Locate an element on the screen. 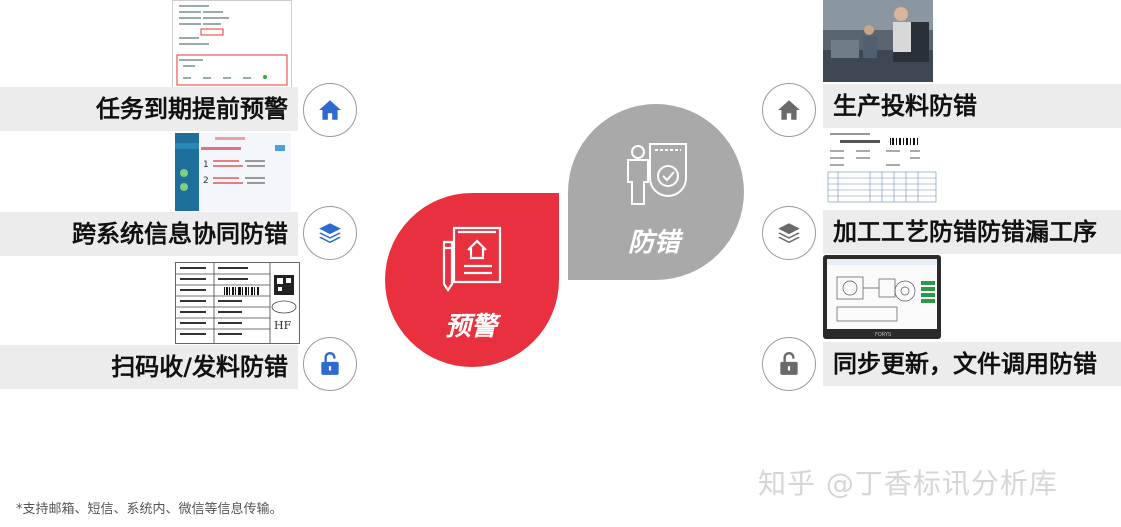 This screenshot has width=1121, height=527. tablet-drawing-graphic: FORYS is located at coordinates (882, 298).